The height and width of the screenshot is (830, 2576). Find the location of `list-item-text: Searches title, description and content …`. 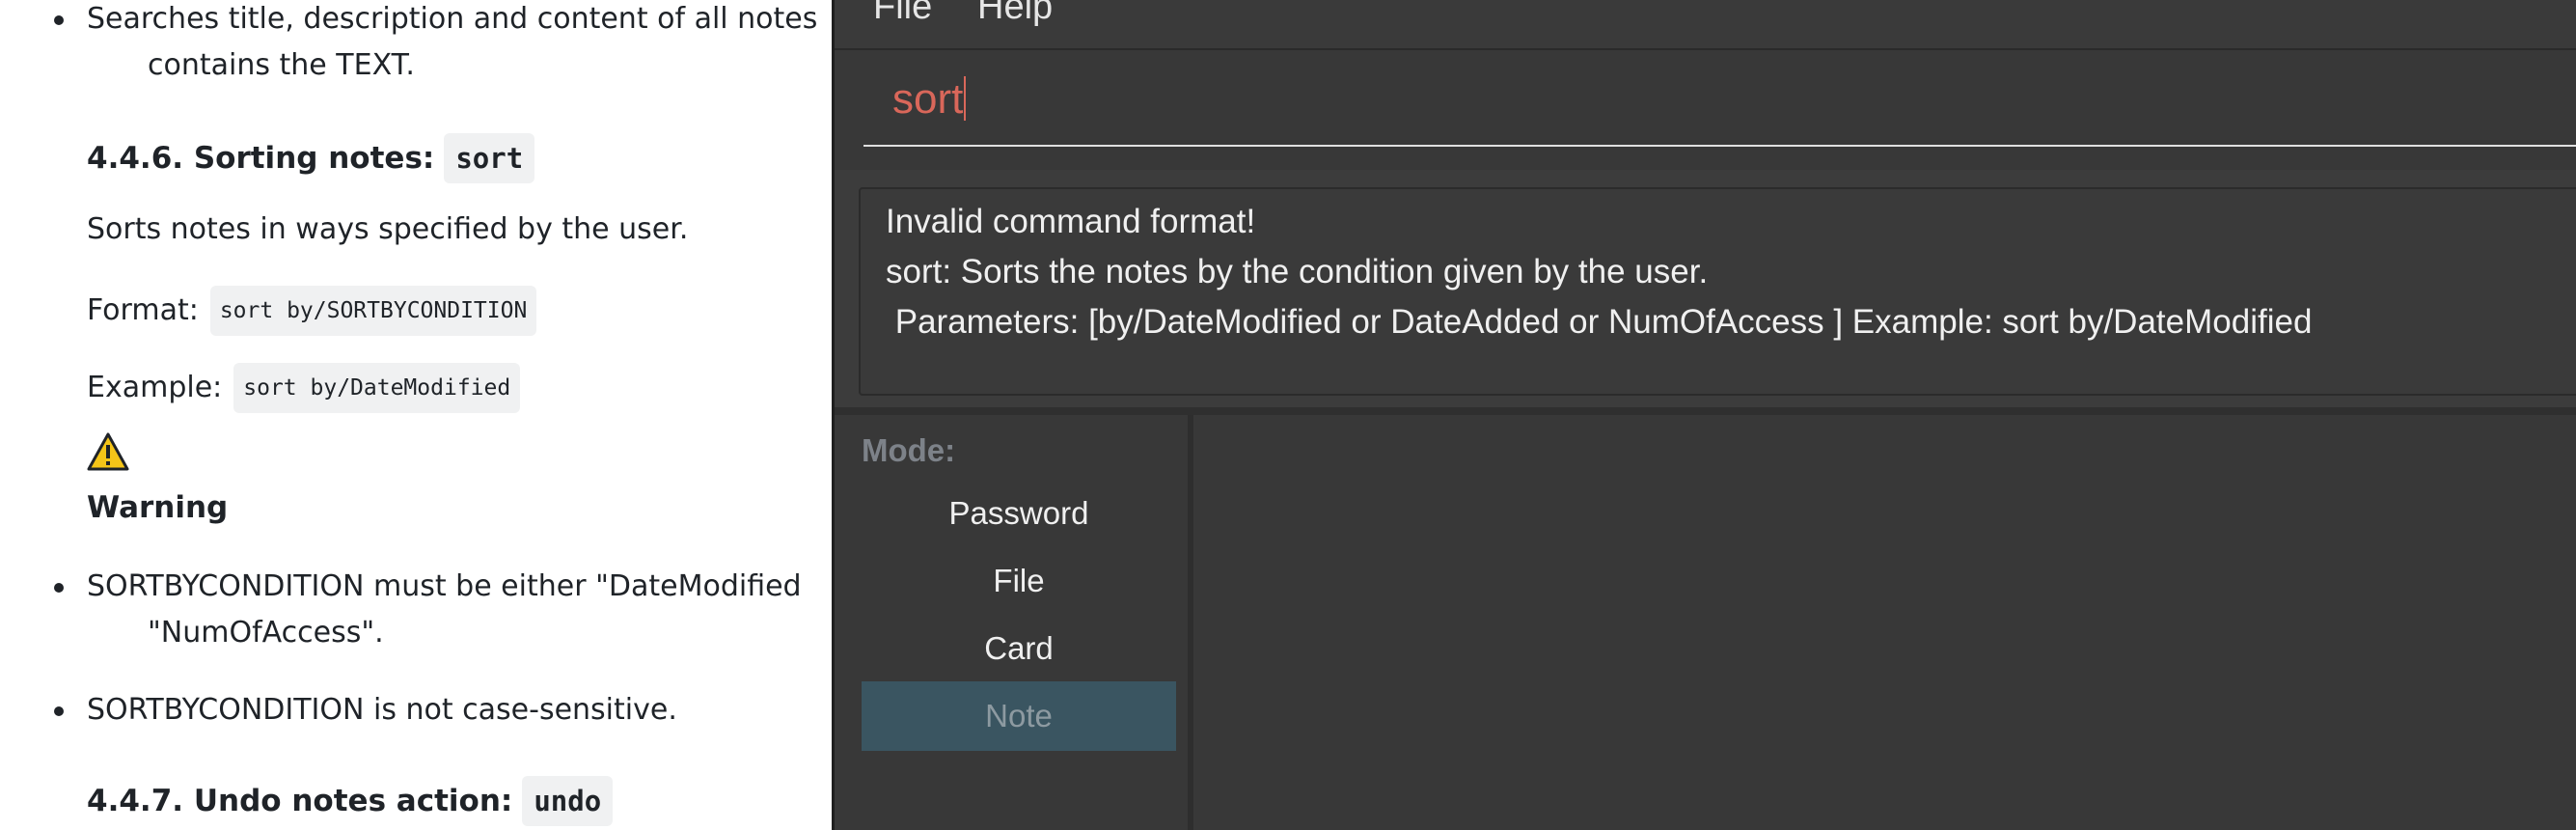

list-item-text: Searches title, description and content … is located at coordinates (452, 19).